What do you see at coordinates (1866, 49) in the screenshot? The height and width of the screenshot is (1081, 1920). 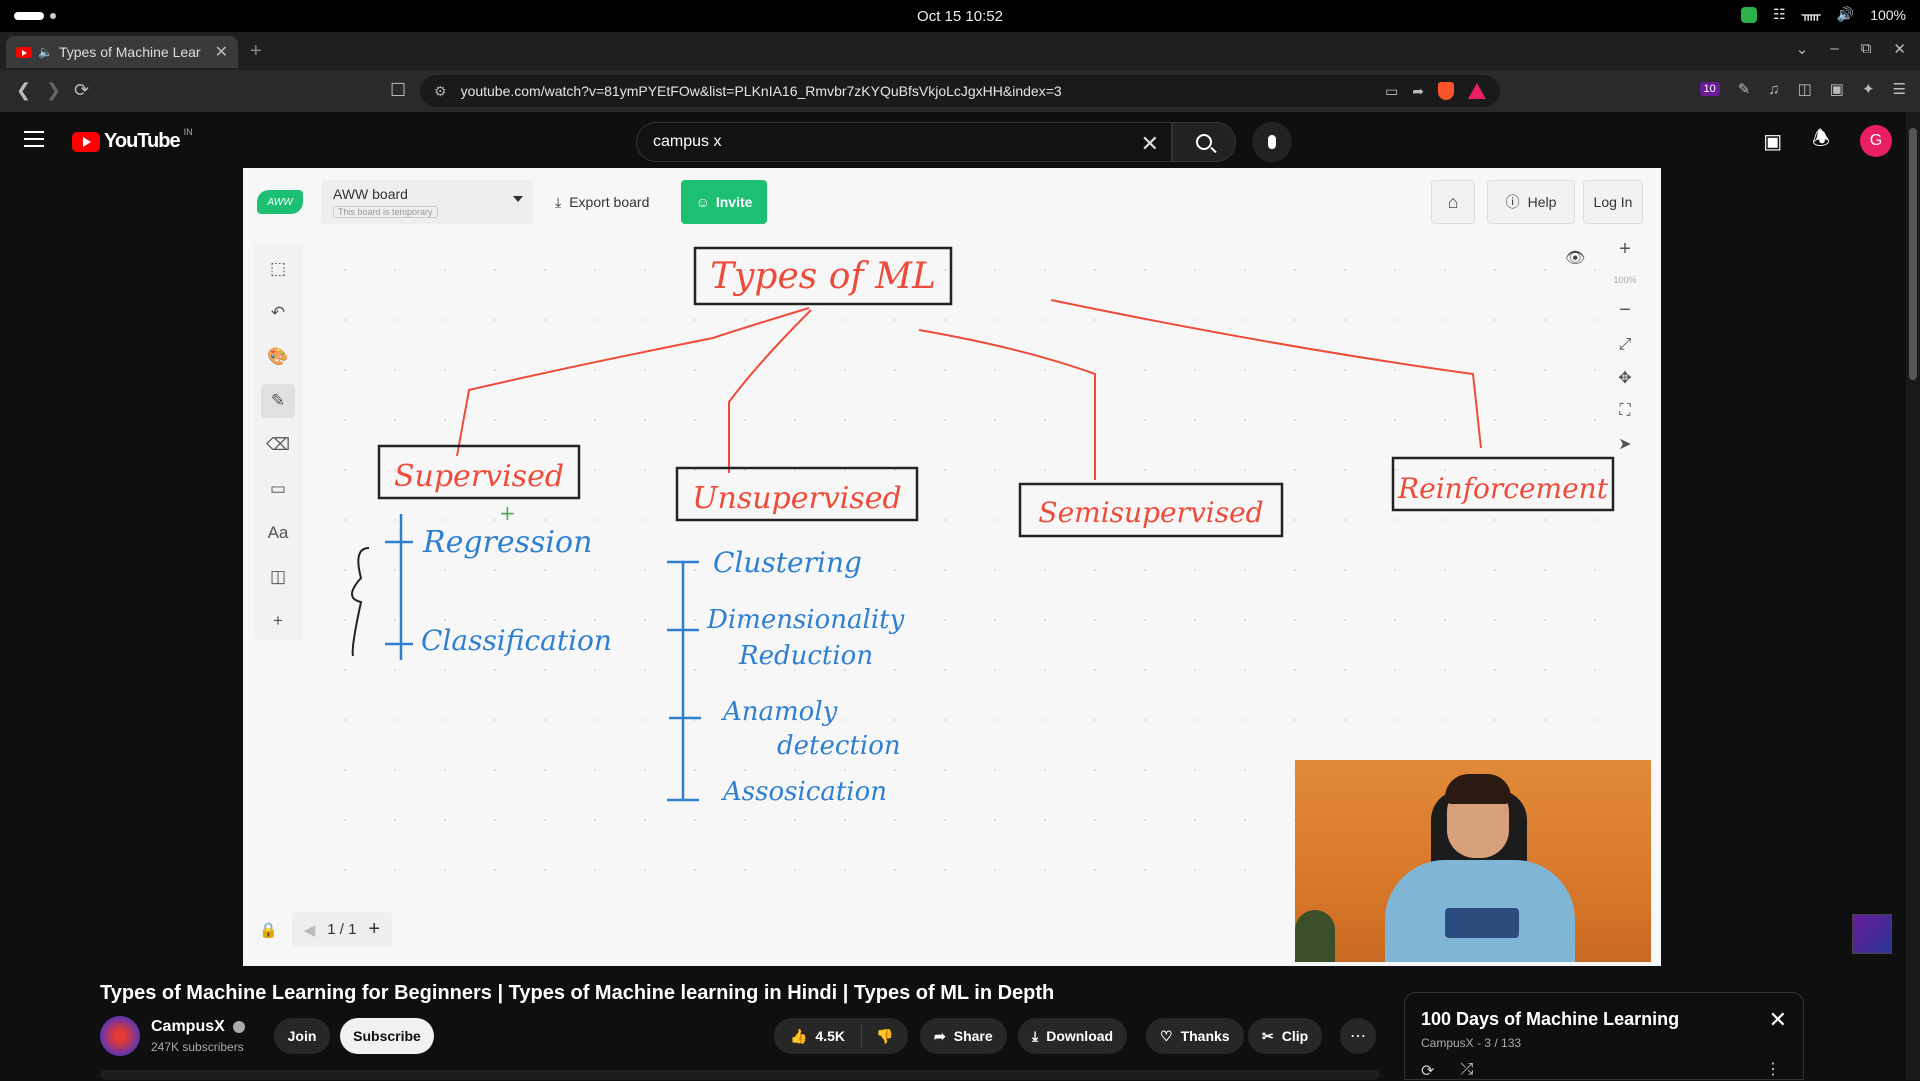 I see `restore-icon: ⧉` at bounding box center [1866, 49].